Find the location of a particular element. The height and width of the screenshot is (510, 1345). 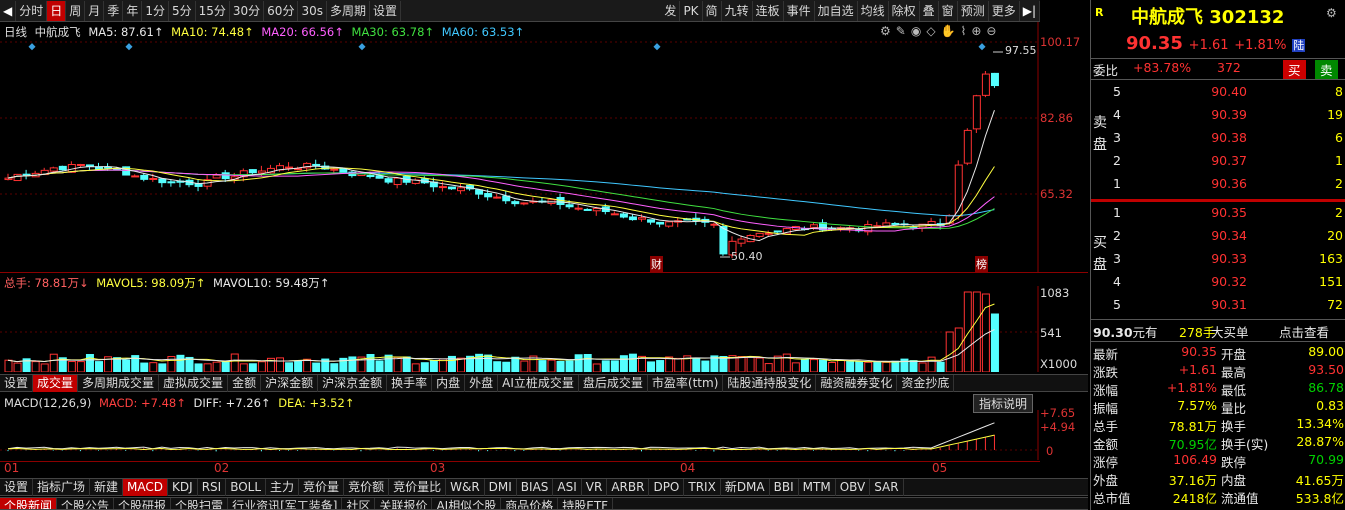

tabs2-item-4: KDJ is located at coordinates (183, 487).